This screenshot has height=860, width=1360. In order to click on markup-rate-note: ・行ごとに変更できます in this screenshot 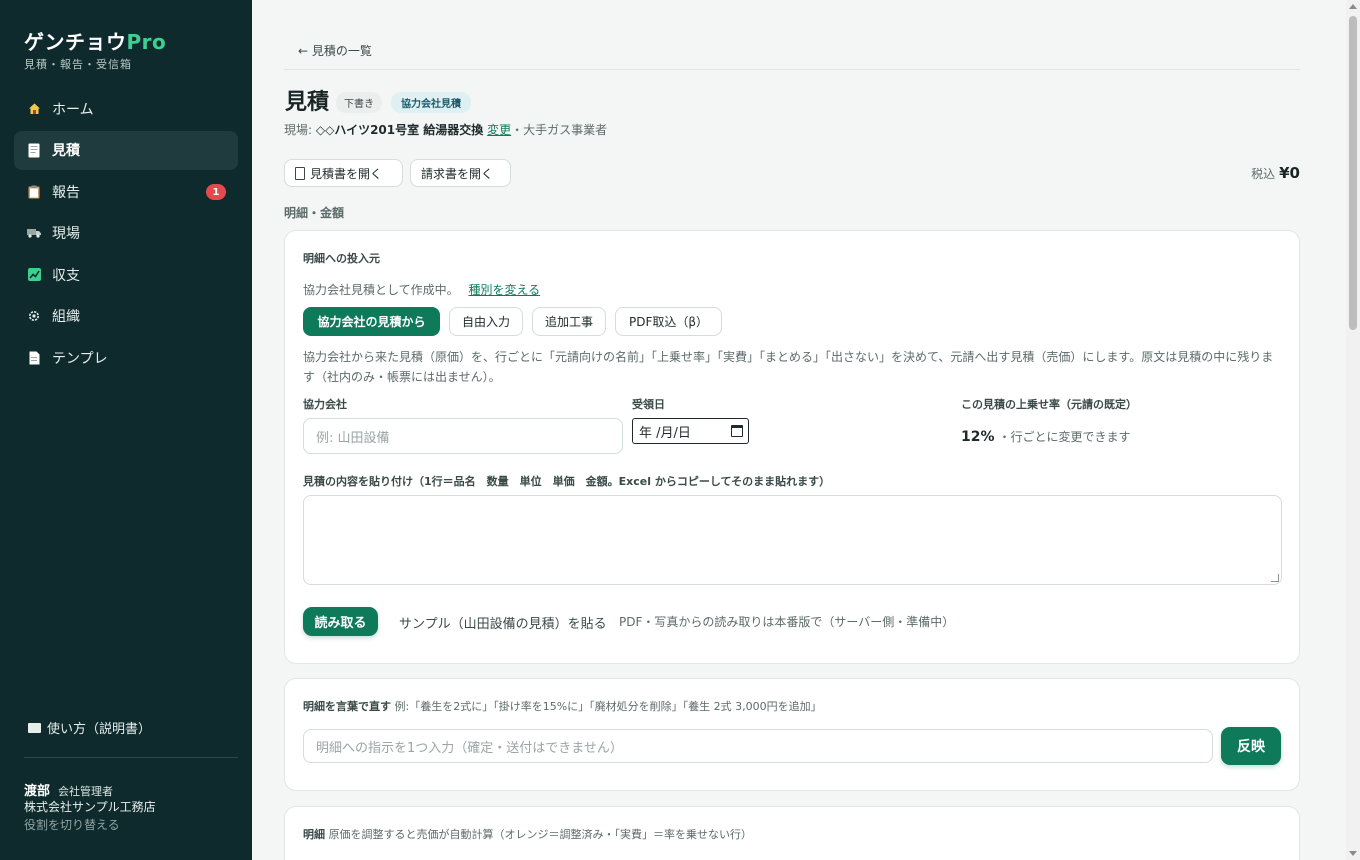, I will do `click(1064, 437)`.